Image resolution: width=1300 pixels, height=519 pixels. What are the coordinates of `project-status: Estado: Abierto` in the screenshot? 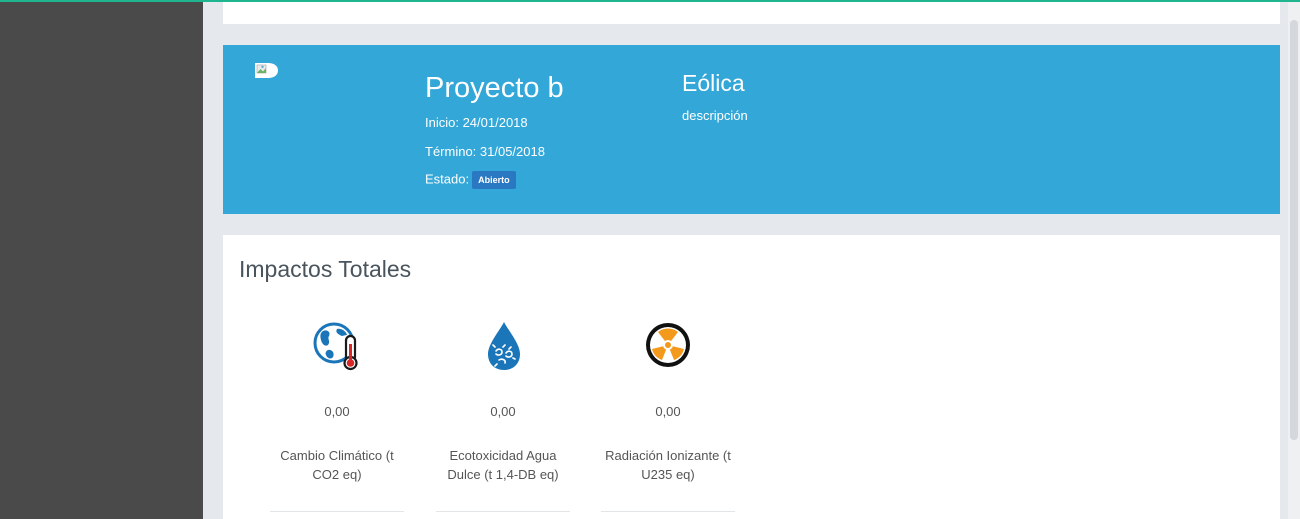 It's located at (470, 180).